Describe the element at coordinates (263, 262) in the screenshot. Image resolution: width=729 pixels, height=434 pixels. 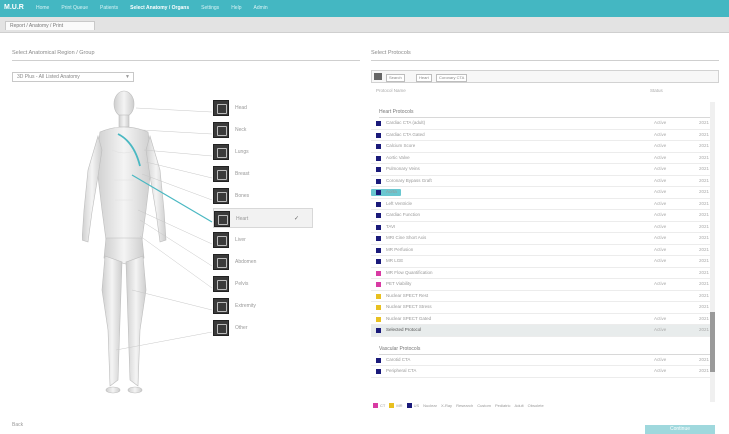
I see `organ-item: Abdomen` at that location.